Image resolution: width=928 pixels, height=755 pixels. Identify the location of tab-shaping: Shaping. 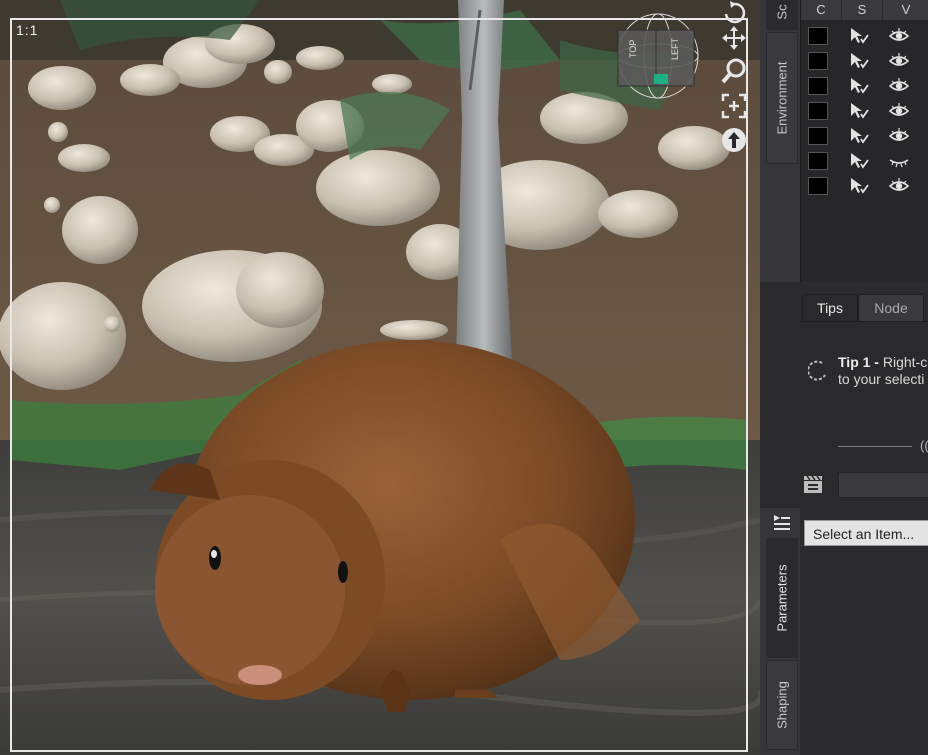
(782, 705).